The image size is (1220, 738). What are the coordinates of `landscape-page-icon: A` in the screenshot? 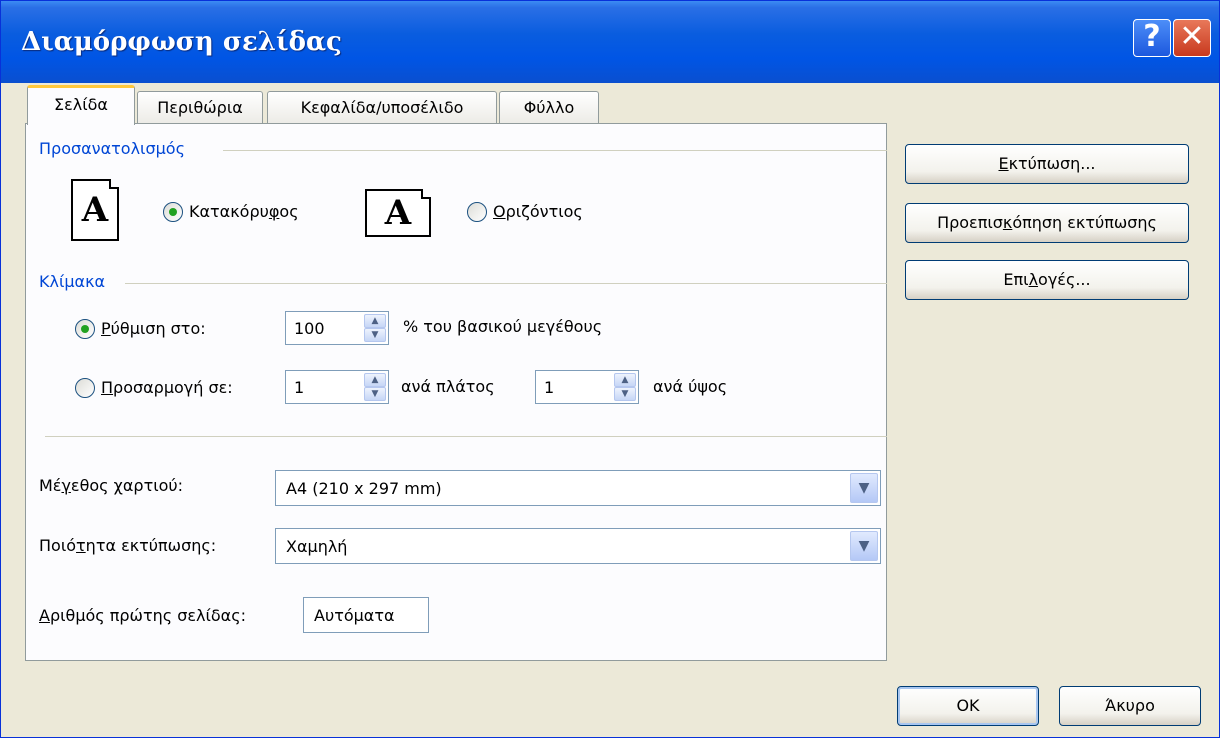 It's located at (398, 213).